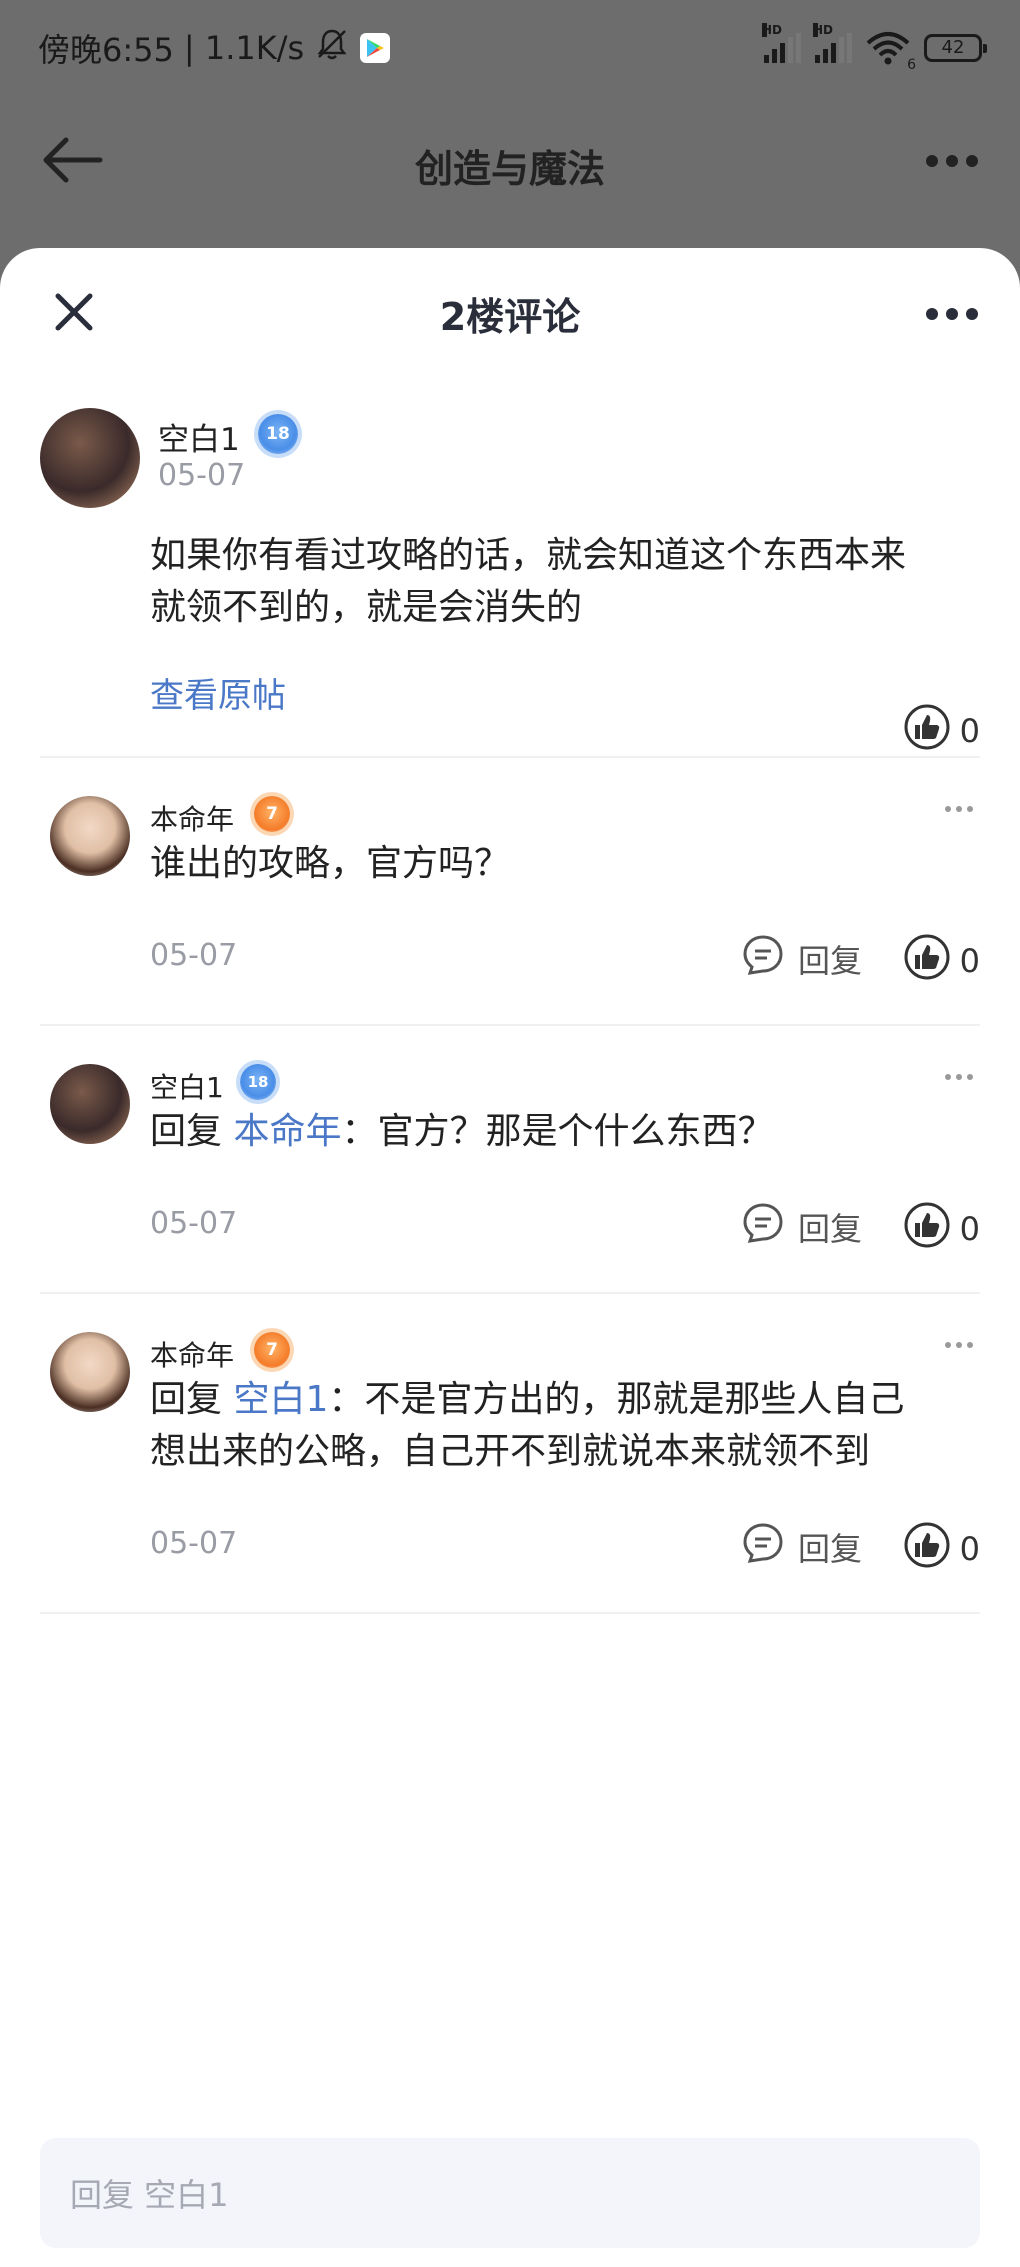  What do you see at coordinates (528, 555) in the screenshot?
I see `comment-text-line: 如果你有看过攻略的话，就会知道这个东西本来` at bounding box center [528, 555].